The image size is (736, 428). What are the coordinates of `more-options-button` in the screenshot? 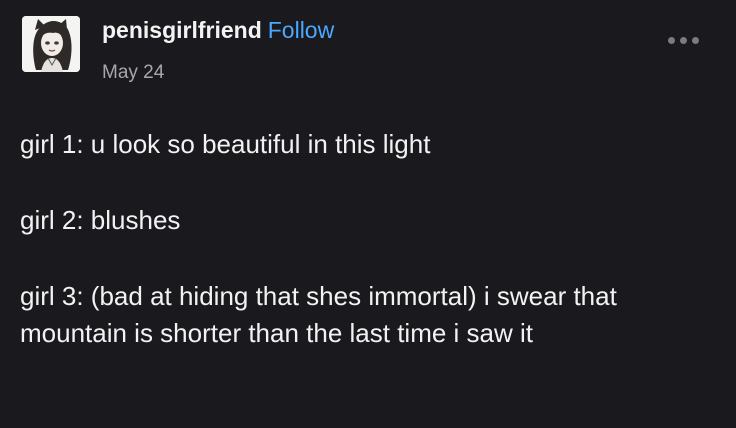 It's located at (684, 40).